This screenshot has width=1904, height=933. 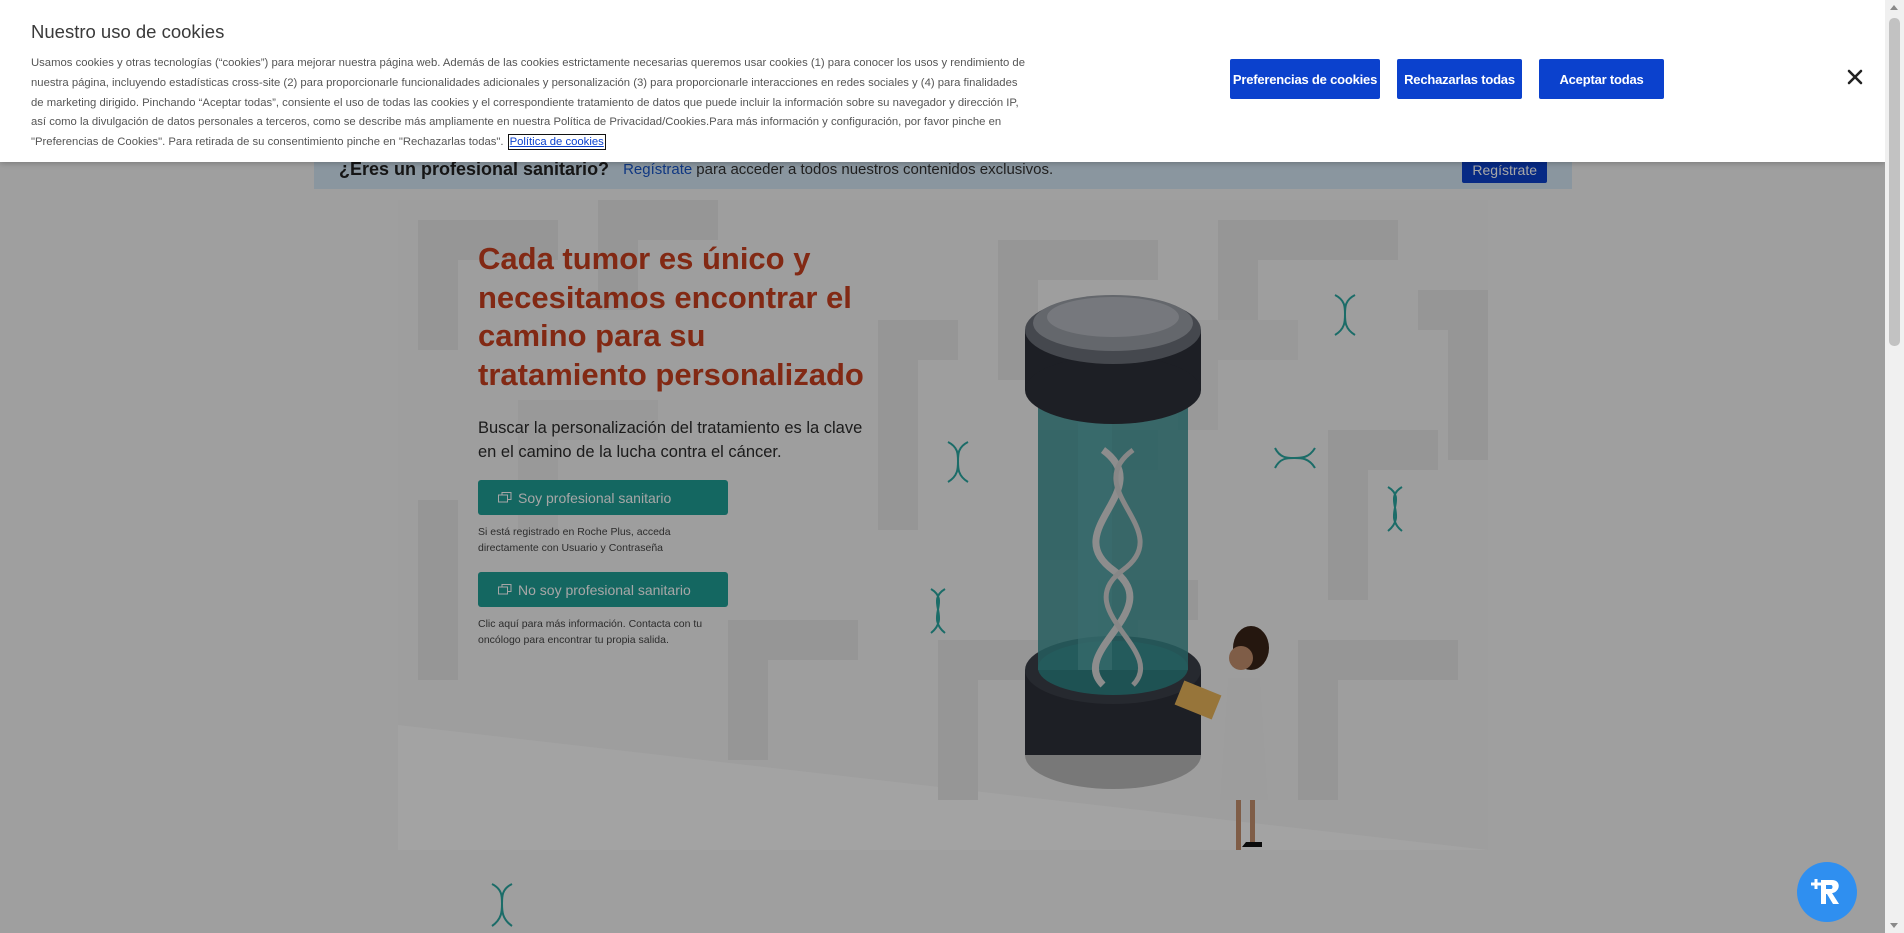 What do you see at coordinates (1894, 7) in the screenshot?
I see `scroll-up-arrow-icon` at bounding box center [1894, 7].